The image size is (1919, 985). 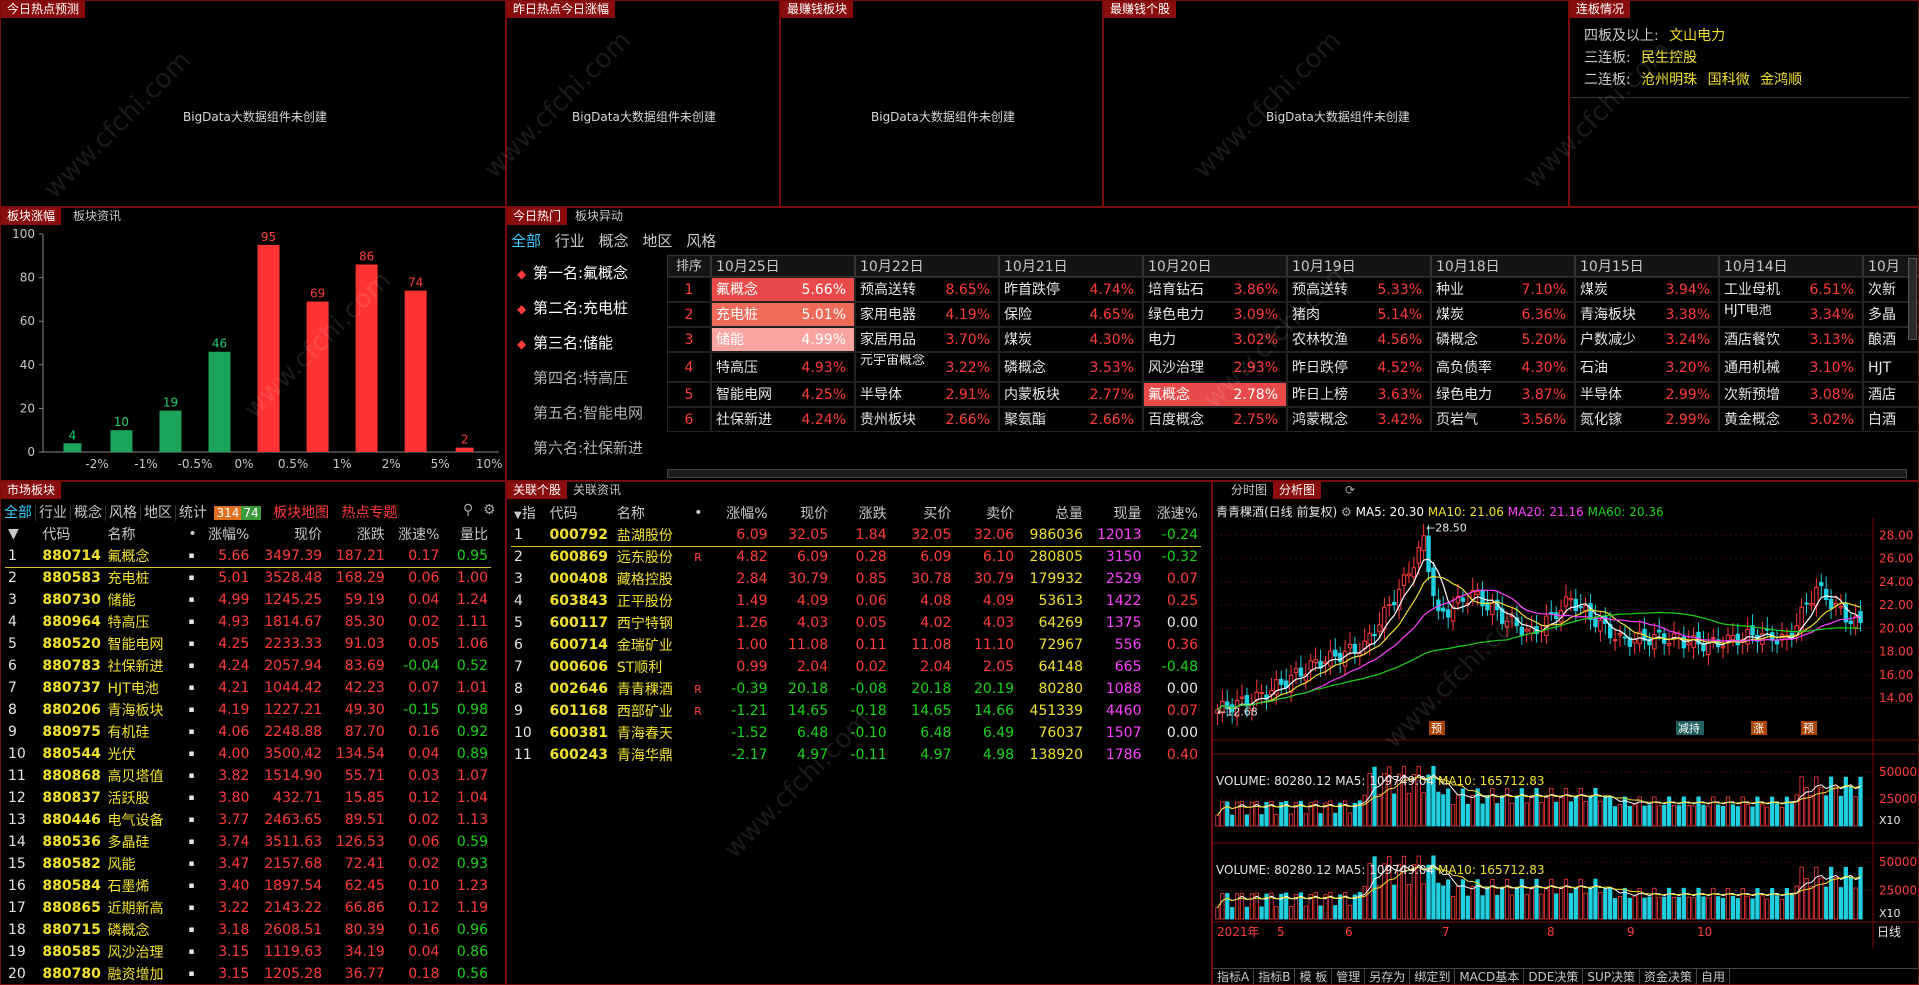 I want to click on table-row: 5 880520 智能电网 ▪ 4.25 2233.33 91.03 0.05 1.06, so click(x=248, y=644).